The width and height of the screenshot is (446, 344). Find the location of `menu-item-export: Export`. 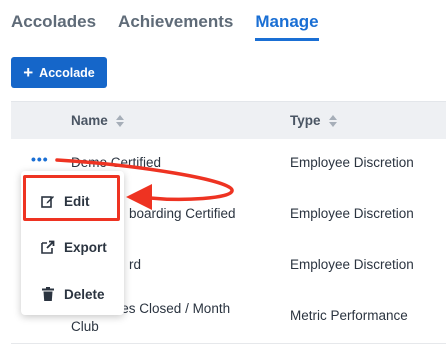

menu-item-export: Export is located at coordinates (72, 247).